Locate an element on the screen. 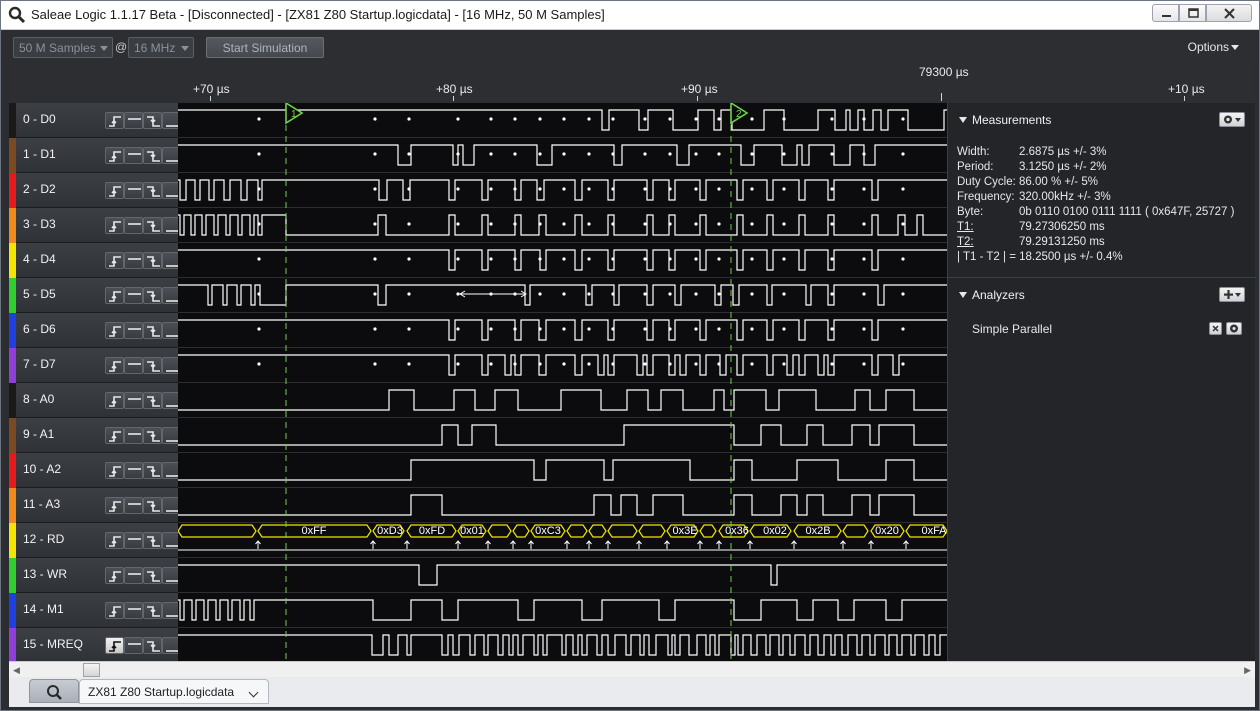 The image size is (1260, 711). channel-header: 11 - A3 is located at coordinates (98, 505).